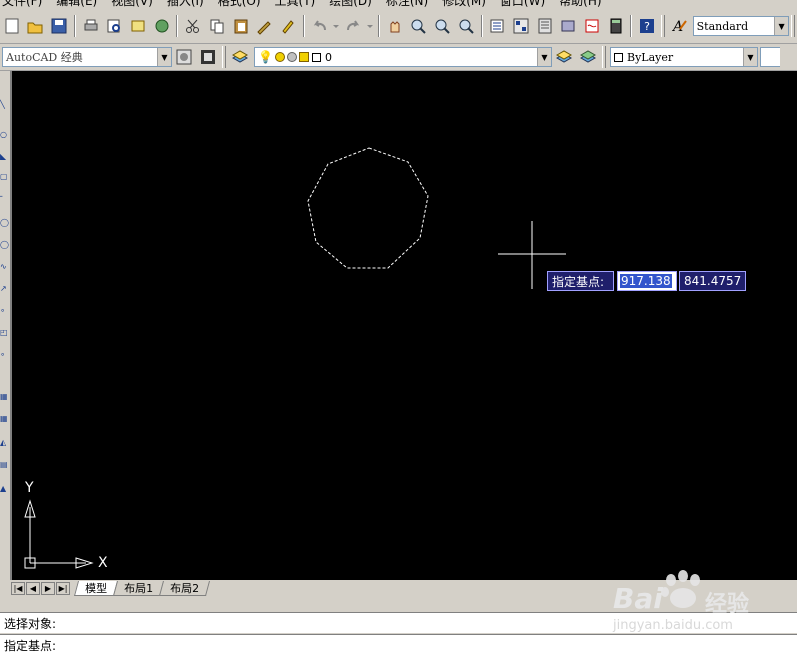  What do you see at coordinates (353, 26) in the screenshot?
I see `redo-icon` at bounding box center [353, 26].